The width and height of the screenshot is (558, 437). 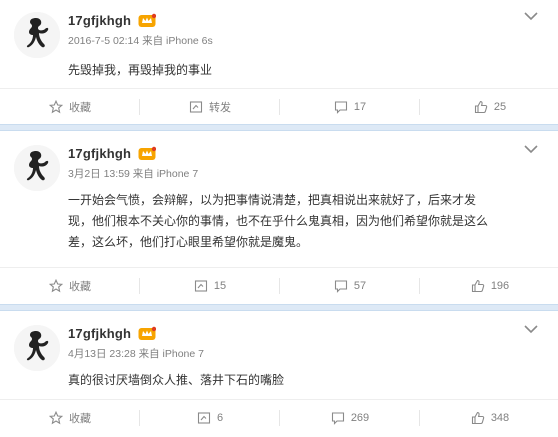 I want to click on comment-button: 269, so click(x=350, y=418).